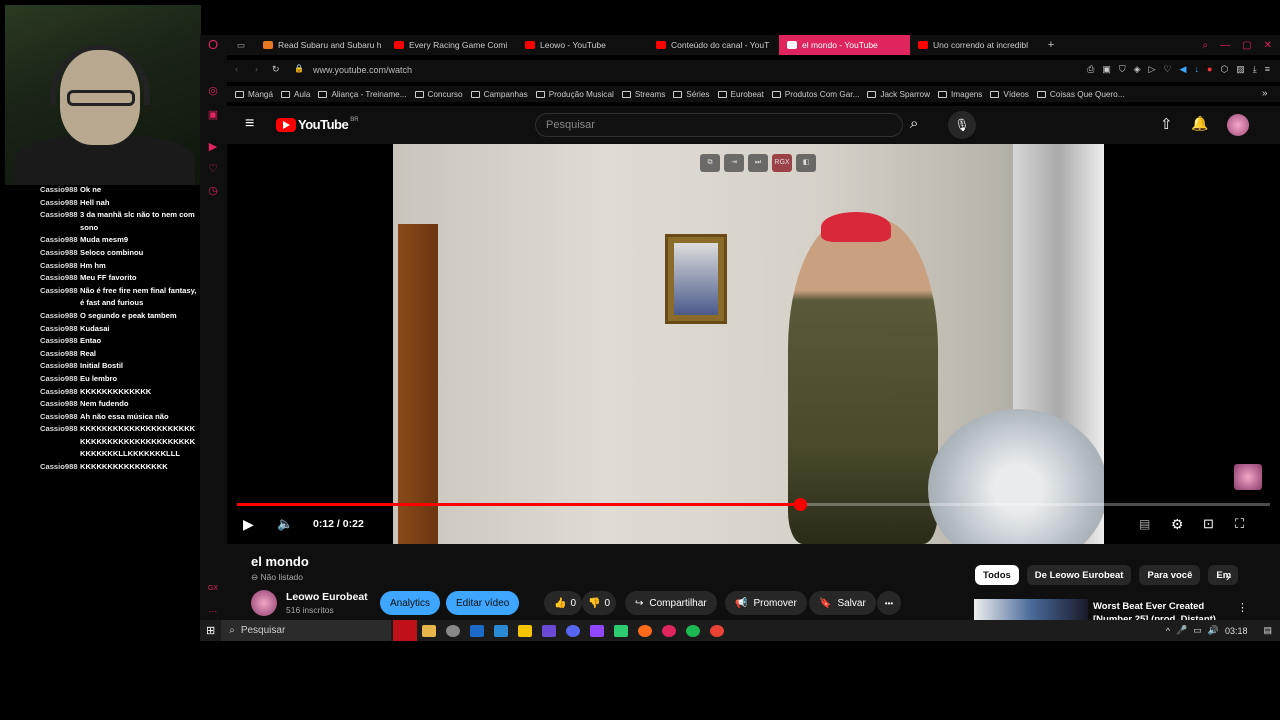 This screenshot has width=1280, height=720. Describe the element at coordinates (1197, 630) in the screenshot. I see `network-icon: ▭` at that location.